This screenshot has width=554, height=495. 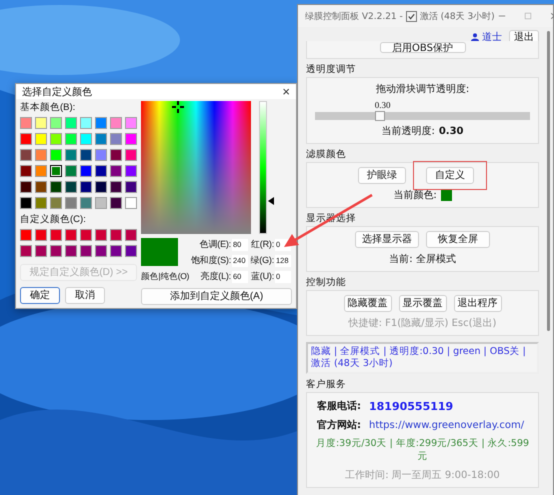 I want to click on checkbox, so click(x=411, y=16).